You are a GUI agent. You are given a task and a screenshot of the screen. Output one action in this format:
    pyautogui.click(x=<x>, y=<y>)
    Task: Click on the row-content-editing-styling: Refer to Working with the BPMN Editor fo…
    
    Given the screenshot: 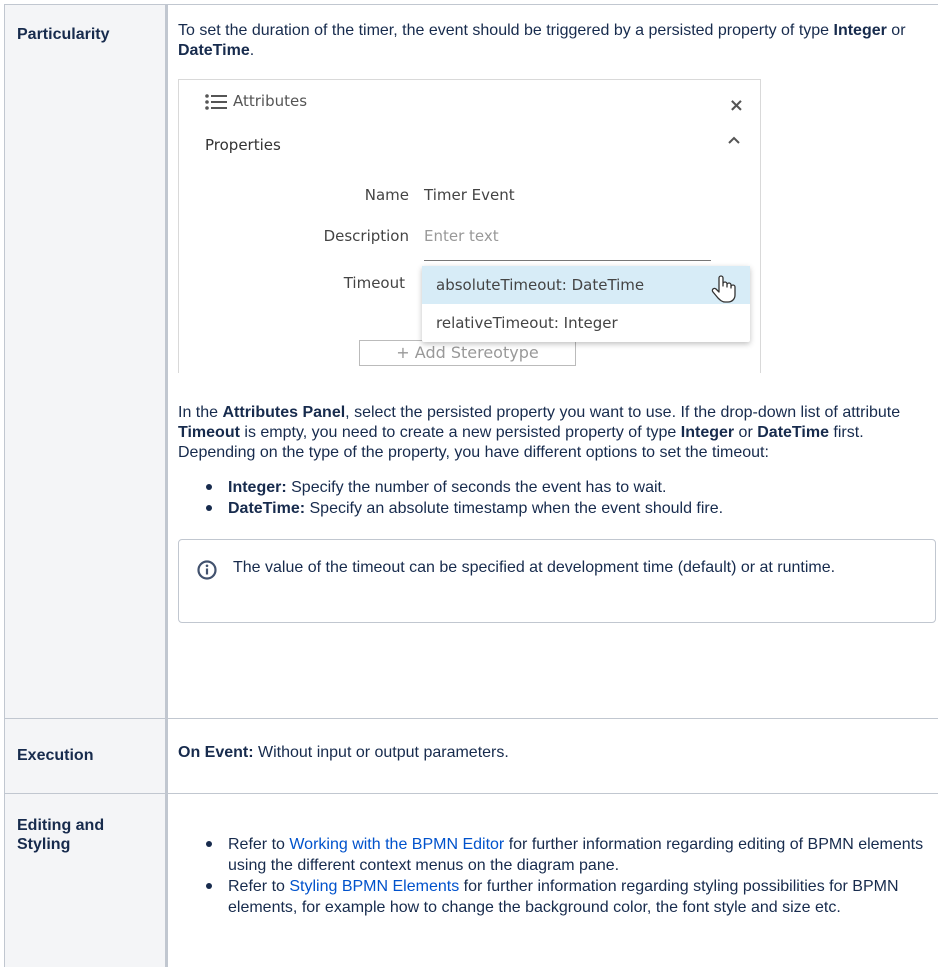 What is the action you would take?
    pyautogui.click(x=553, y=880)
    